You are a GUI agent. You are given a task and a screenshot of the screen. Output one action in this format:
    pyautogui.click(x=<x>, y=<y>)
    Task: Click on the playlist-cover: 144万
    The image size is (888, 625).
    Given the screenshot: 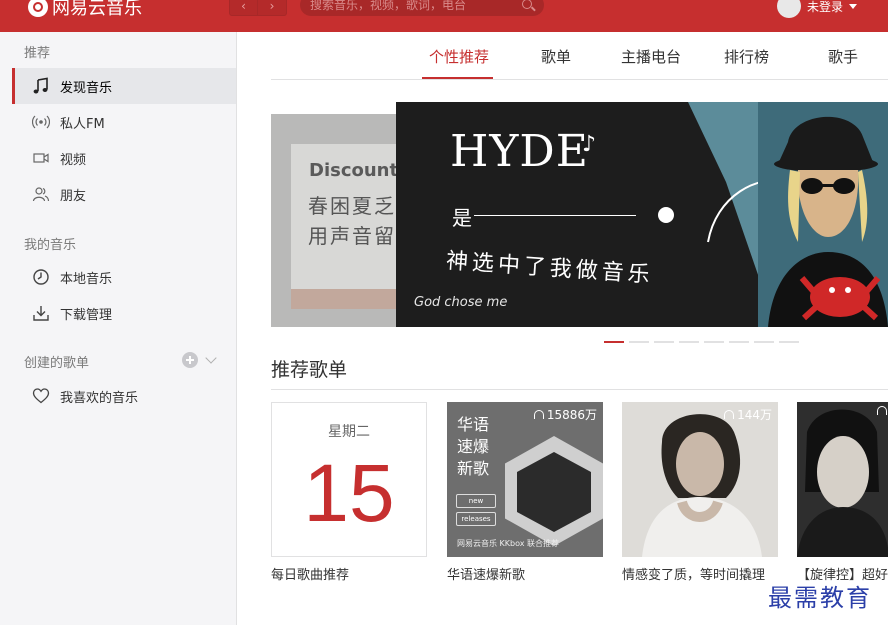 What is the action you would take?
    pyautogui.click(x=700, y=479)
    